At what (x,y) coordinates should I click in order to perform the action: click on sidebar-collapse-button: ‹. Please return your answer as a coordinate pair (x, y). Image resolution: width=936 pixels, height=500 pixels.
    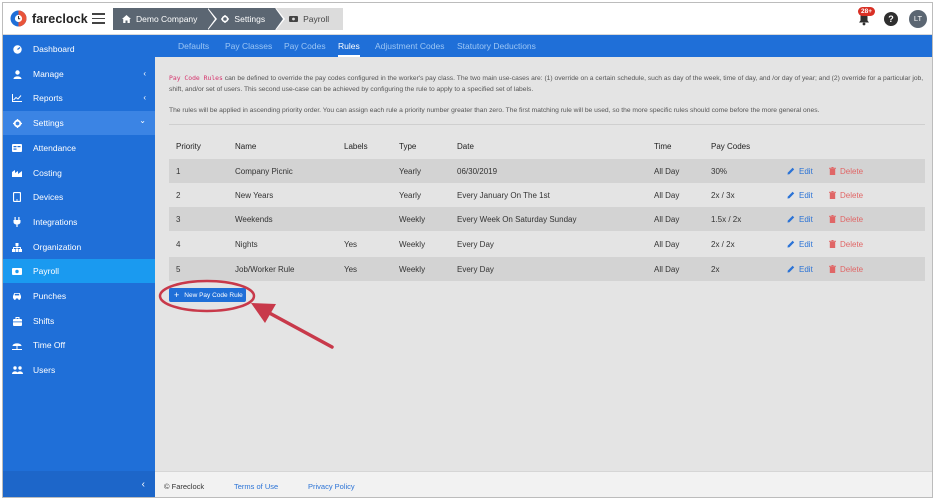
    Looking at the image, I should click on (79, 484).